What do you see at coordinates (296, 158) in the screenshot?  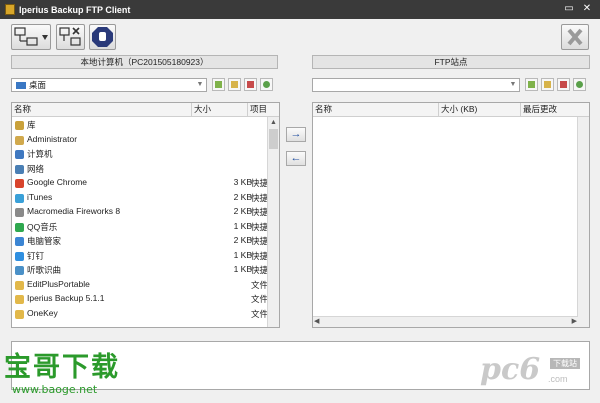 I see `download-button: ←` at bounding box center [296, 158].